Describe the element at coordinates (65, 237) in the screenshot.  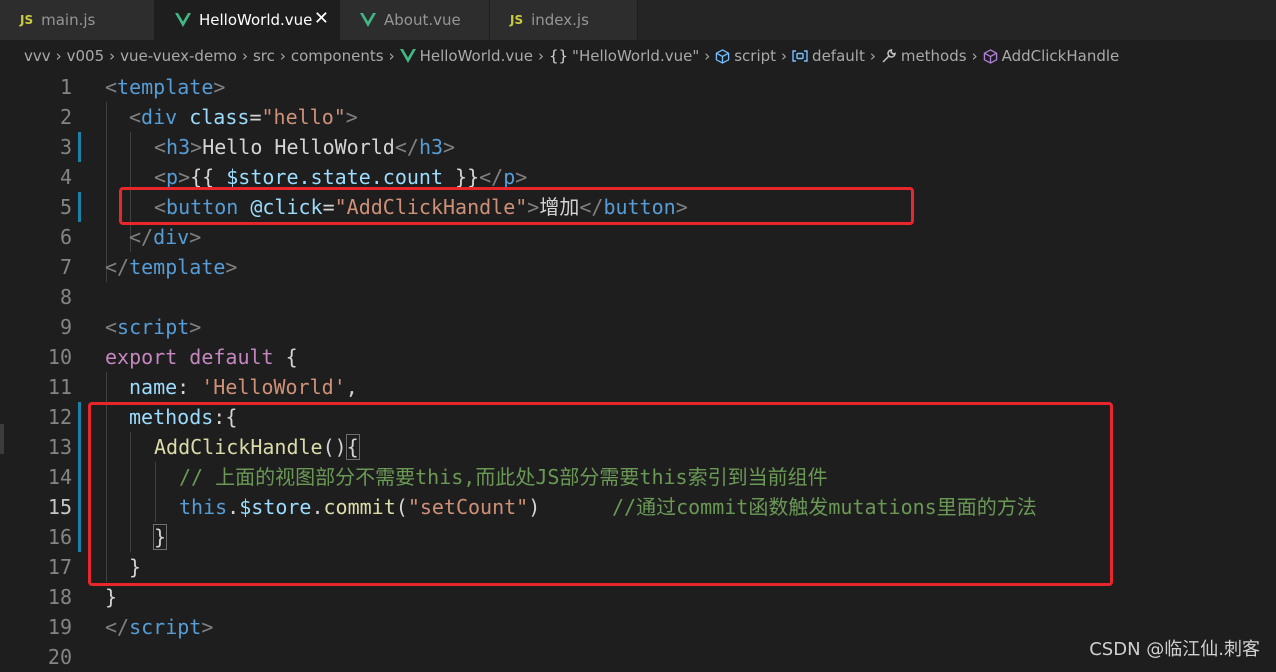
I see `line-number: 6` at that location.